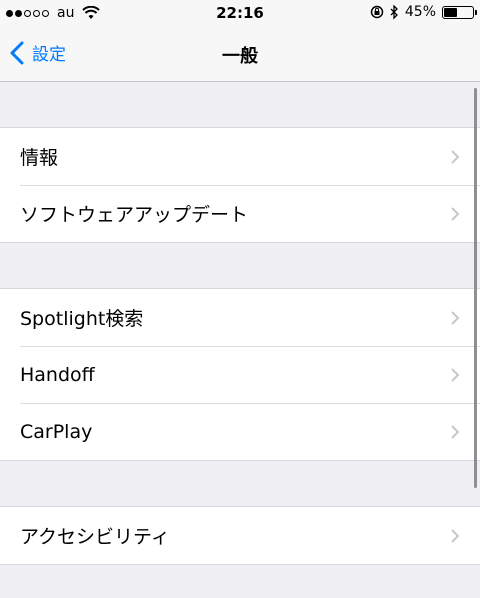 This screenshot has width=480, height=598. I want to click on scrollbar, so click(475, 288).